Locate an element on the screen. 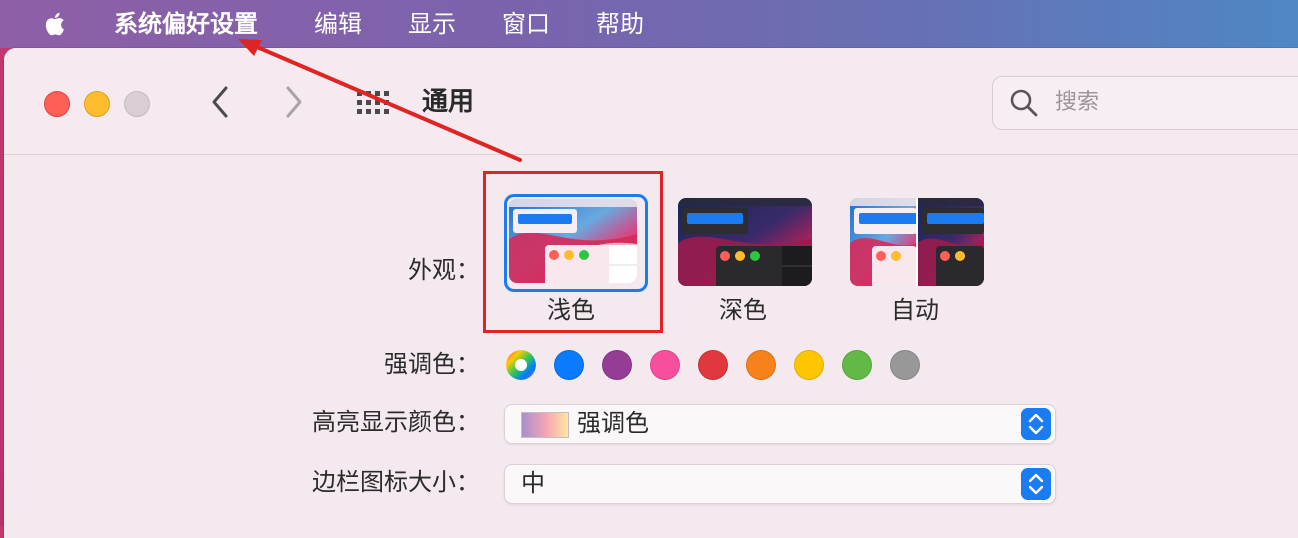 The height and width of the screenshot is (538, 1298). accent-blue-swatch is located at coordinates (569, 365).